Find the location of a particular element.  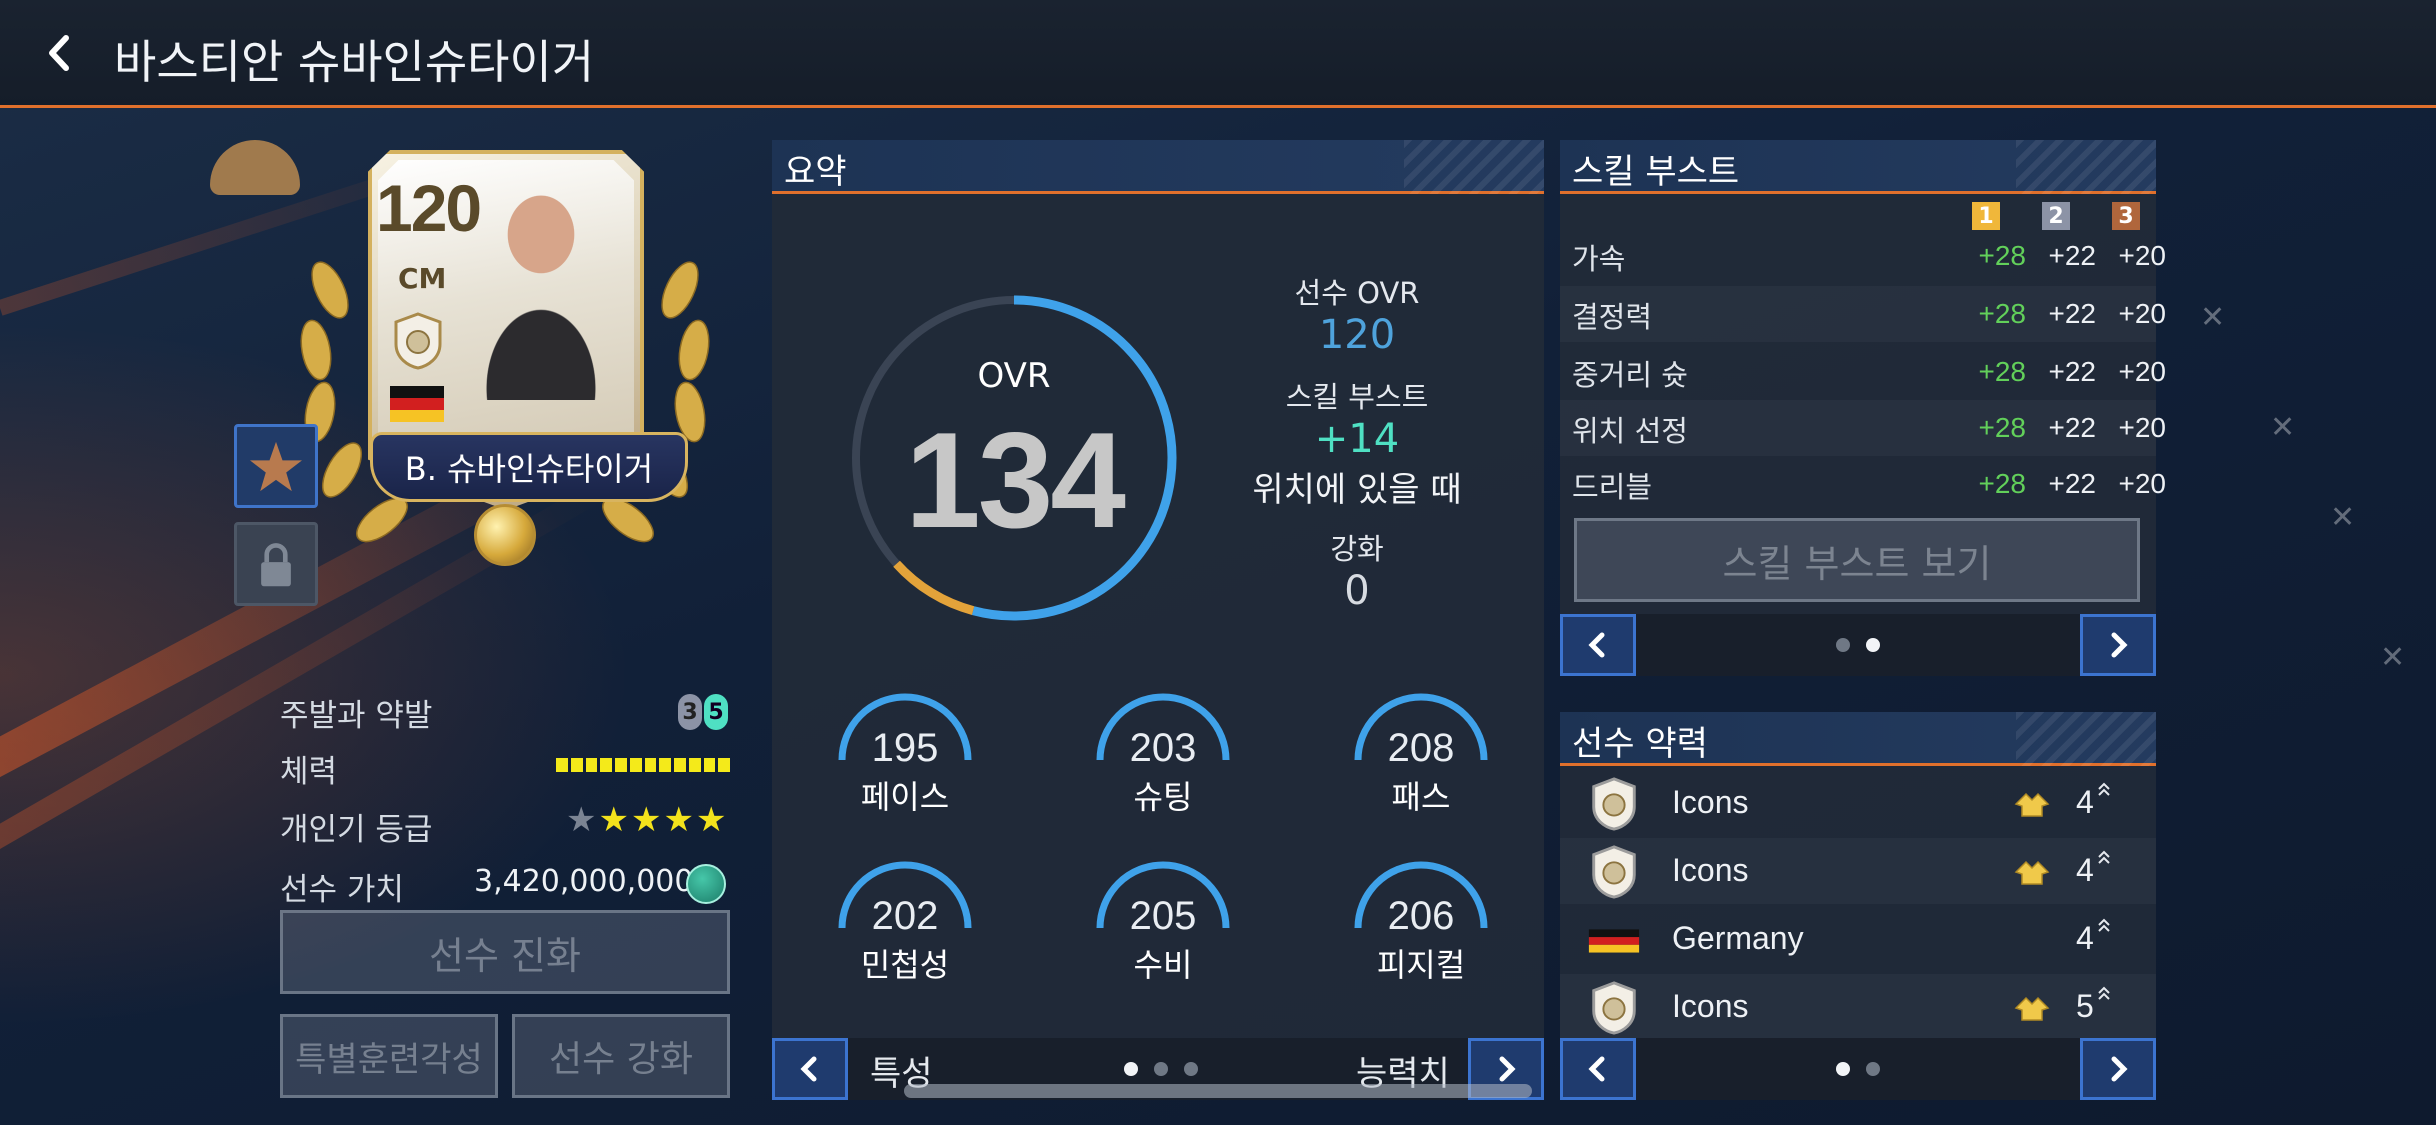

back-button is located at coordinates (61, 53).